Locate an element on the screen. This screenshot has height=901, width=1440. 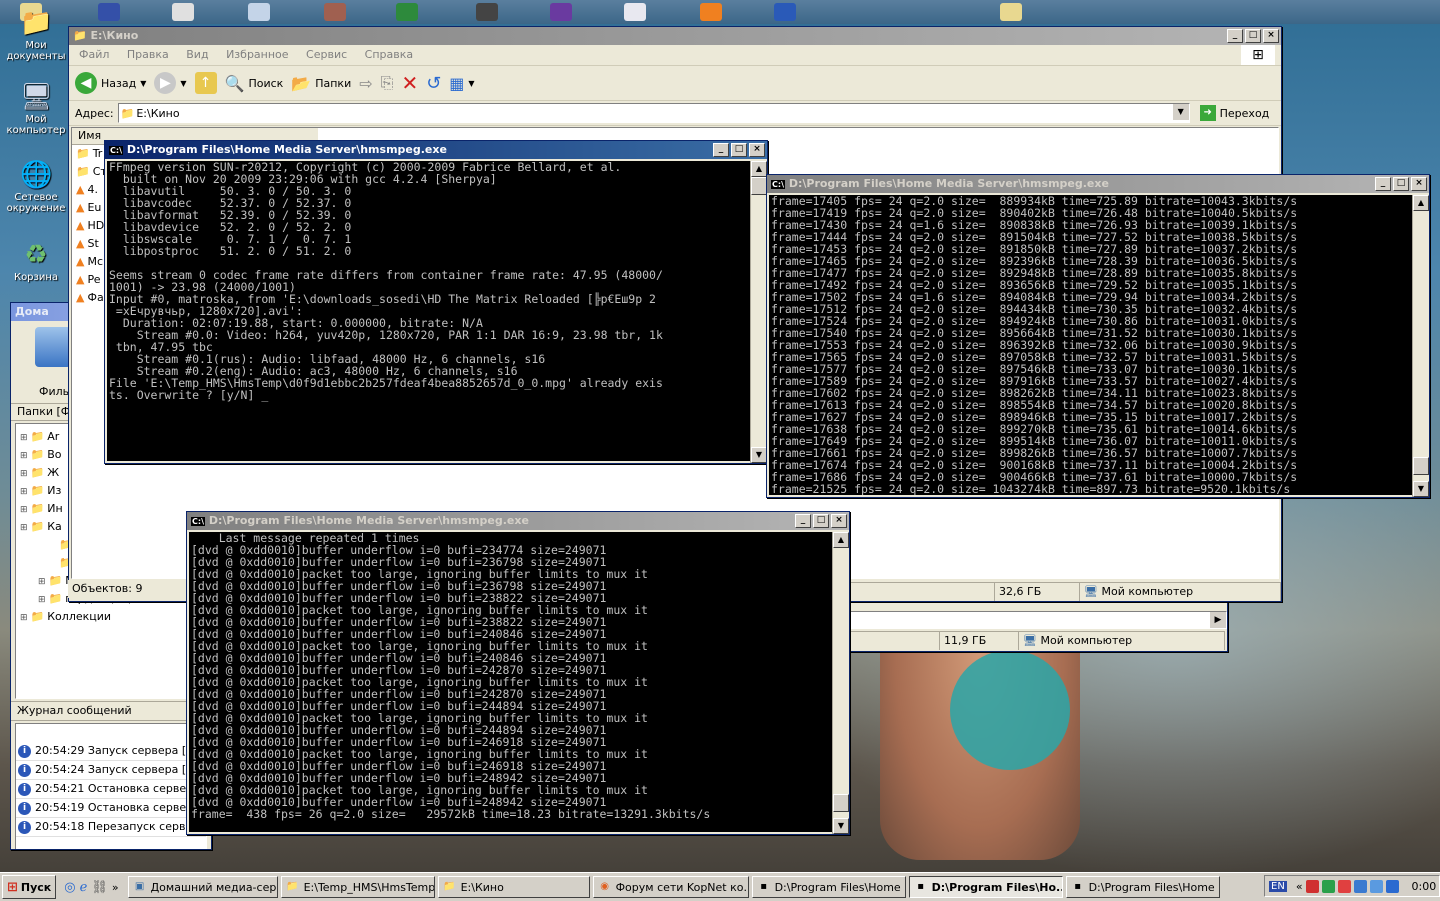
word-file-icon is located at coordinates (785, 12).